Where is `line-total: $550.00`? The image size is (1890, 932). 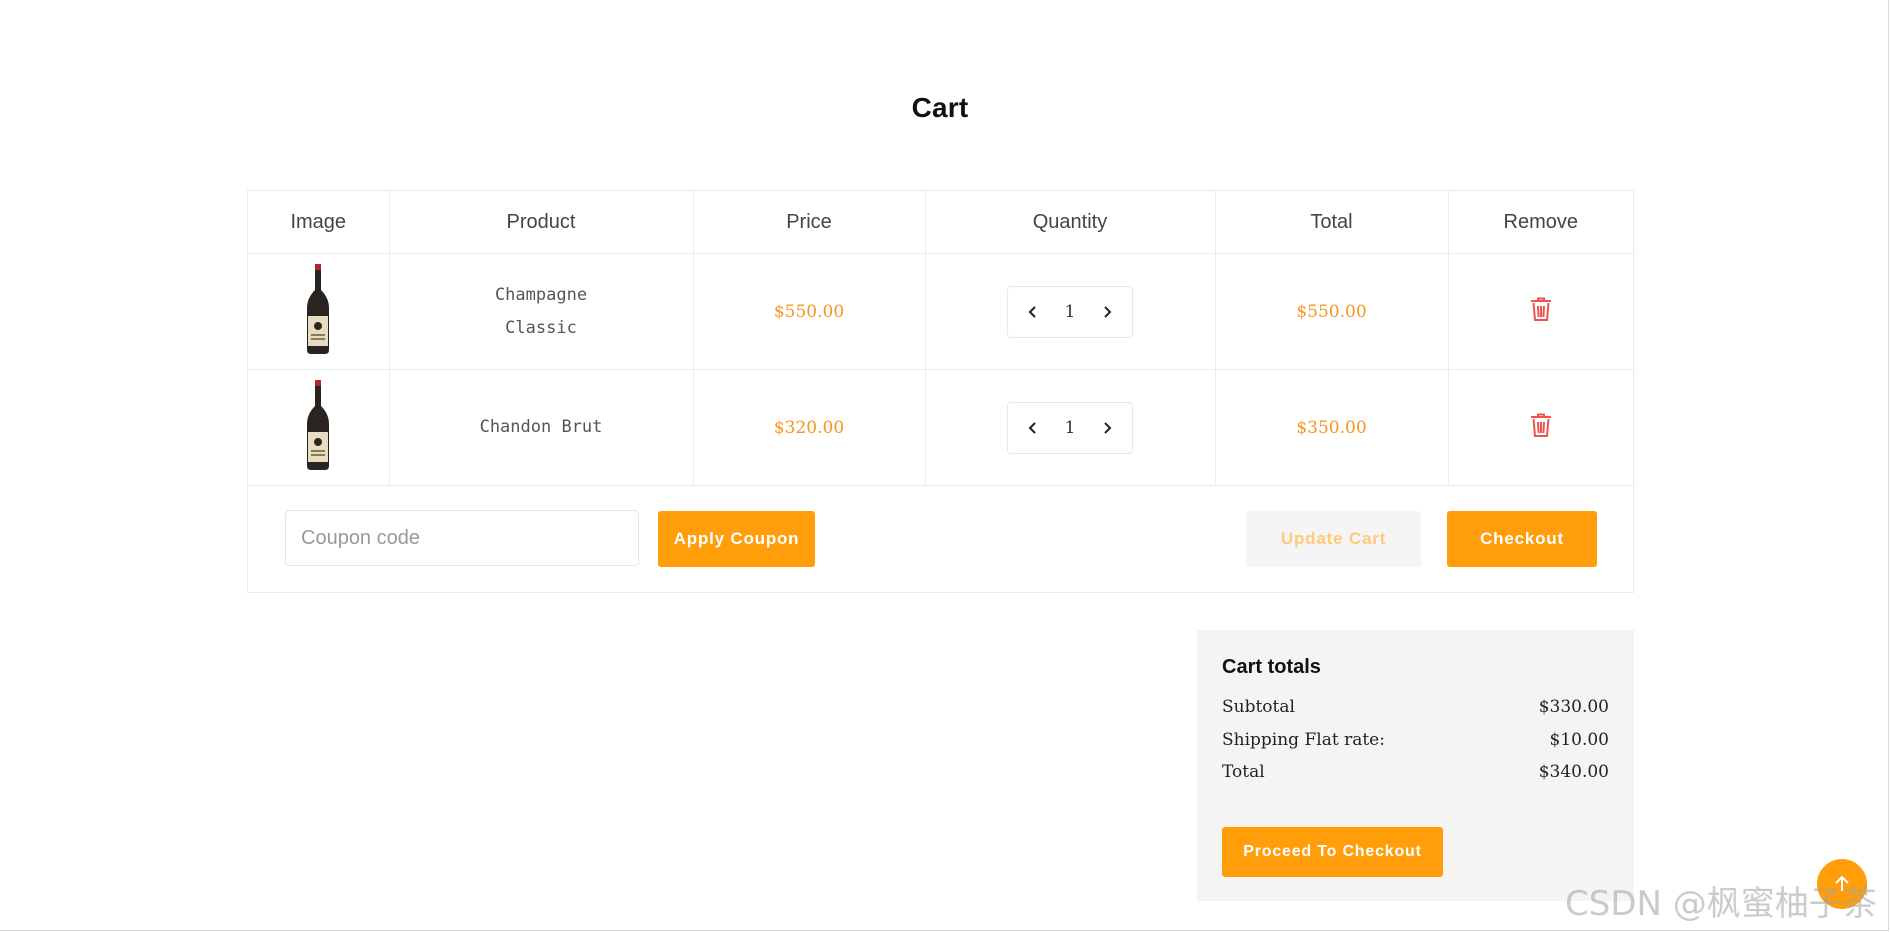 line-total: $550.00 is located at coordinates (1331, 311).